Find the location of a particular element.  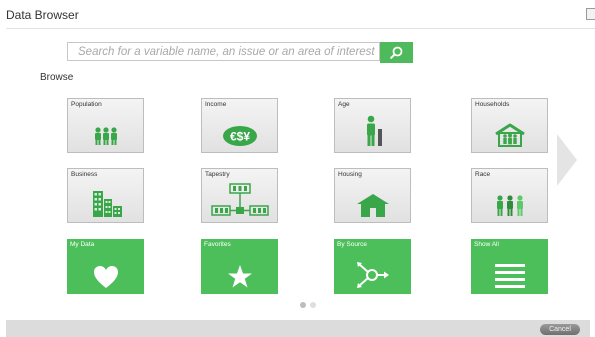

source-icon is located at coordinates (372, 275).